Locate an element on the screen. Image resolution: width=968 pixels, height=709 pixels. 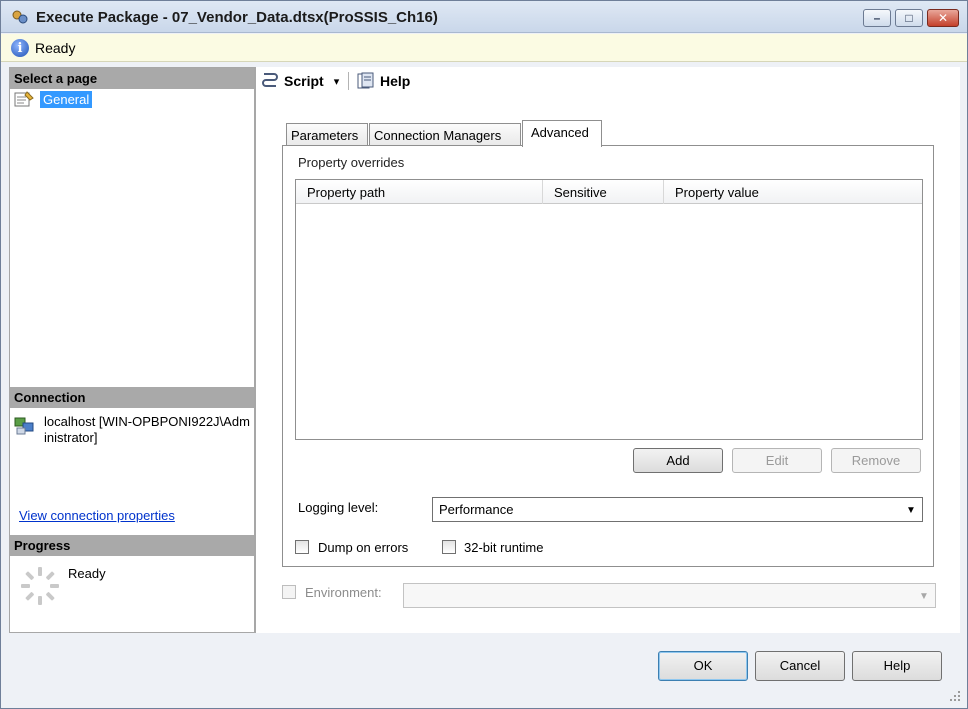
environment-label: Environment: is located at coordinates (343, 592).